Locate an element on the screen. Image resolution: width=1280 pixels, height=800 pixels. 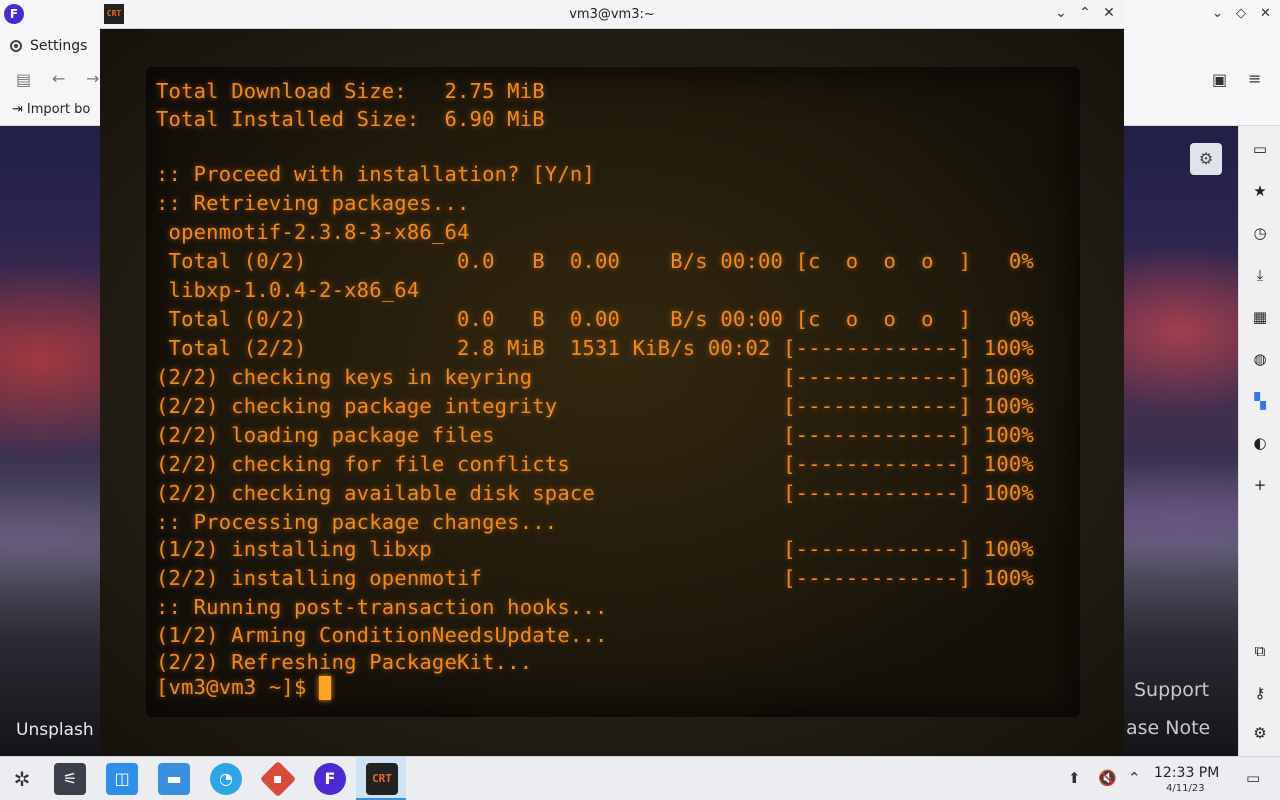
release-note-link: ase Note is located at coordinates (1168, 728).